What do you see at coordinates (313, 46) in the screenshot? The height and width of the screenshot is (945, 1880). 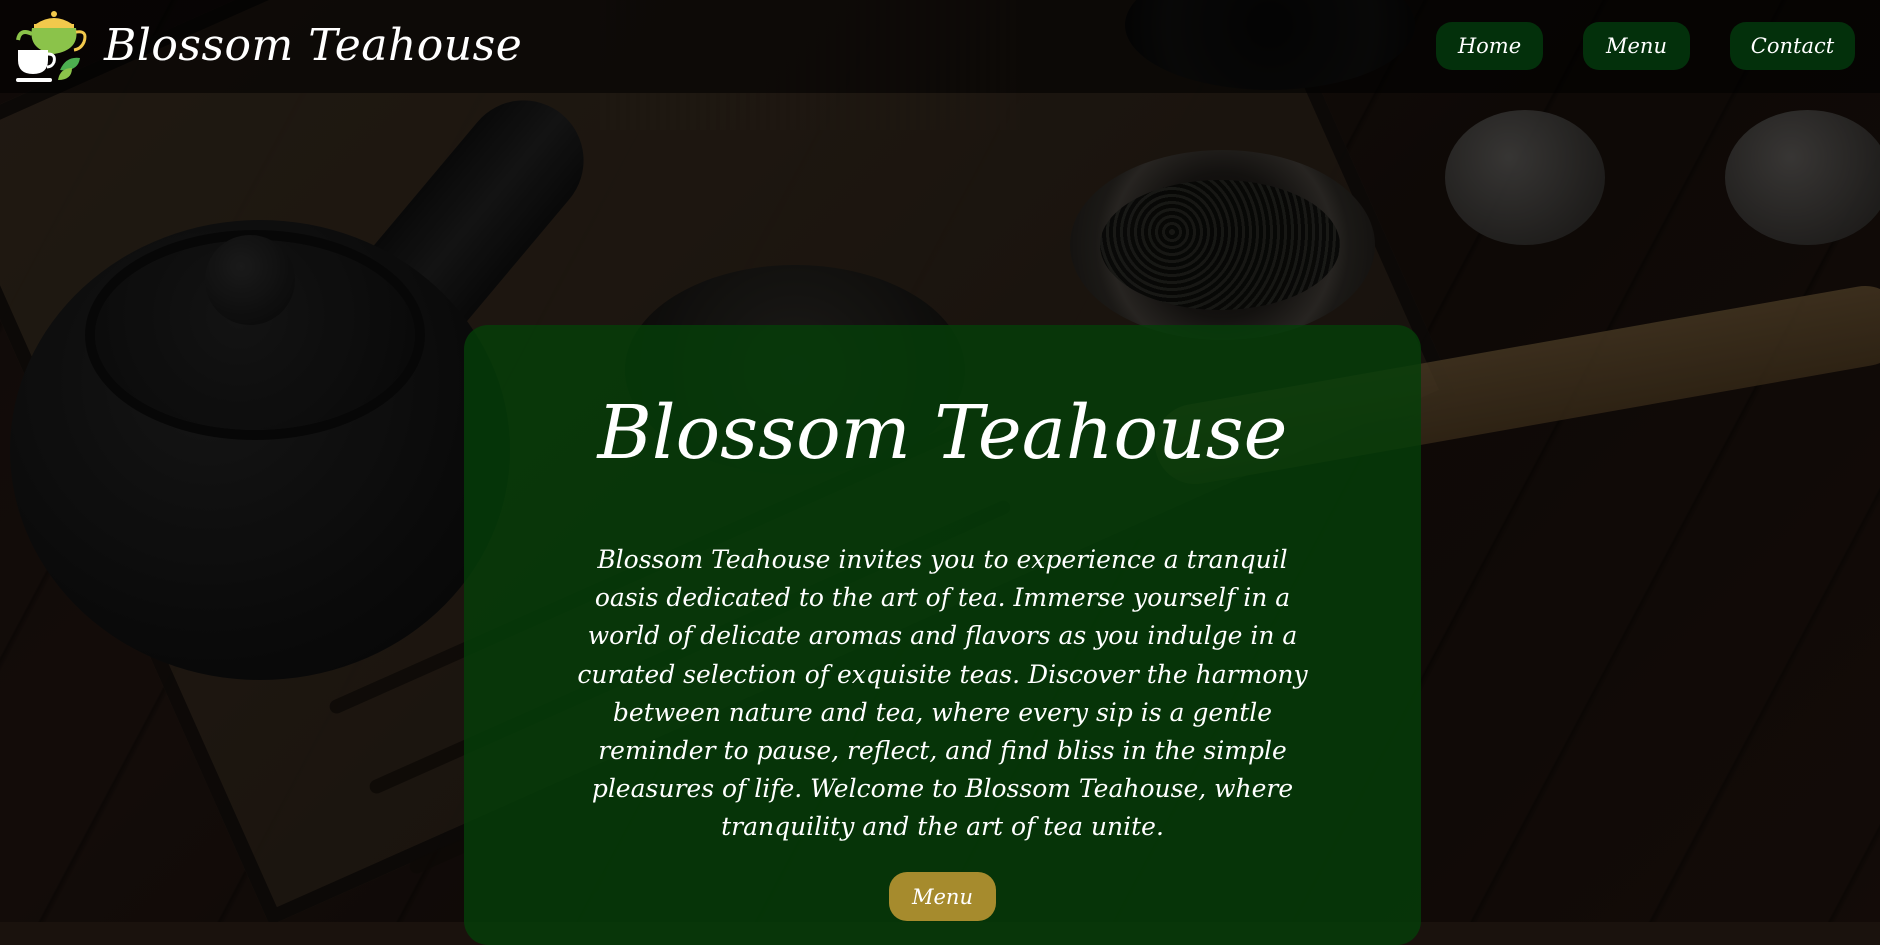 I see `brand-name: Blossom Teahouse` at bounding box center [313, 46].